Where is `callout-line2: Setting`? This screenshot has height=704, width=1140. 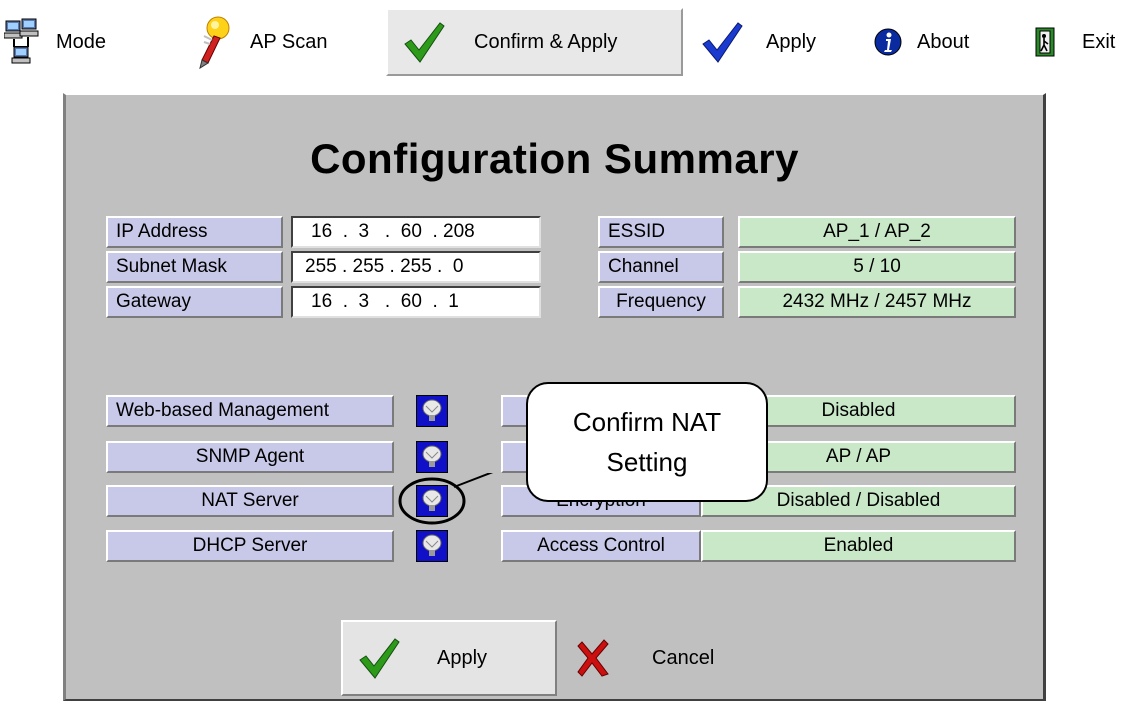
callout-line2: Setting is located at coordinates (647, 462).